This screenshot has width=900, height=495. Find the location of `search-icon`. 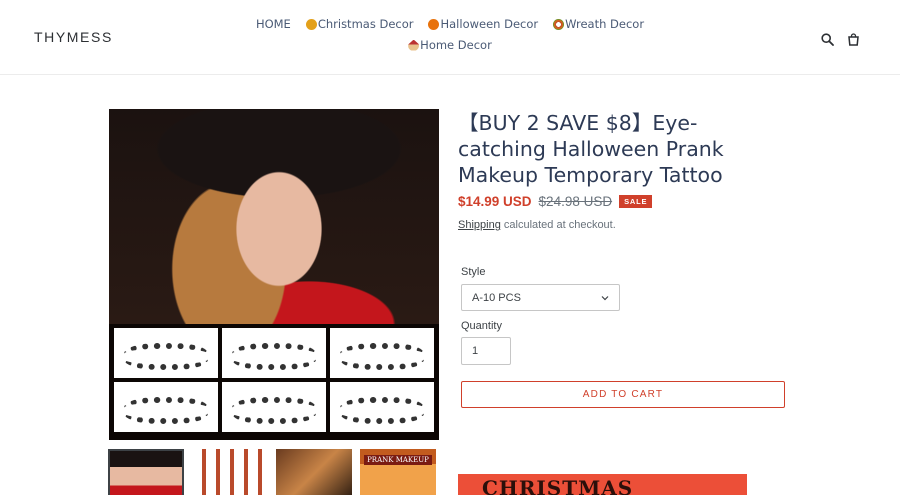

search-icon is located at coordinates (827, 38).